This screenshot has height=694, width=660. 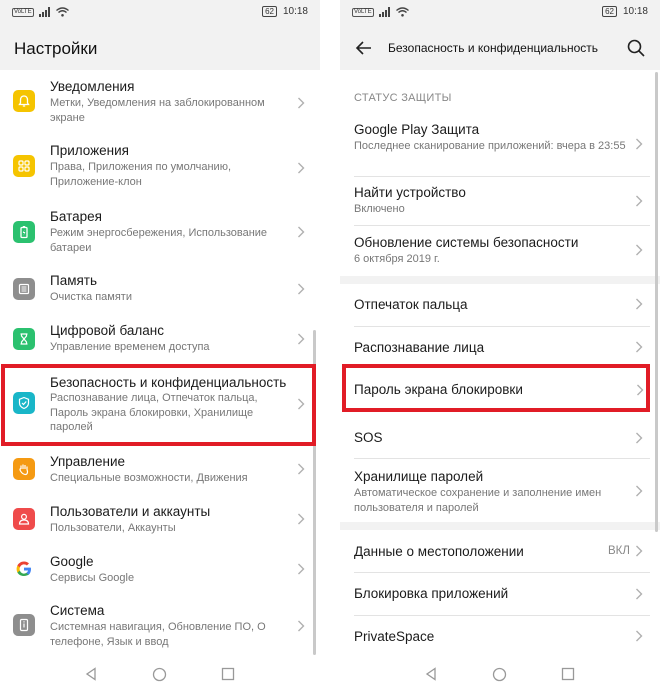 What do you see at coordinates (113, 528) in the screenshot?
I see `item-subtitle: Пользователи, Аккаунты` at bounding box center [113, 528].